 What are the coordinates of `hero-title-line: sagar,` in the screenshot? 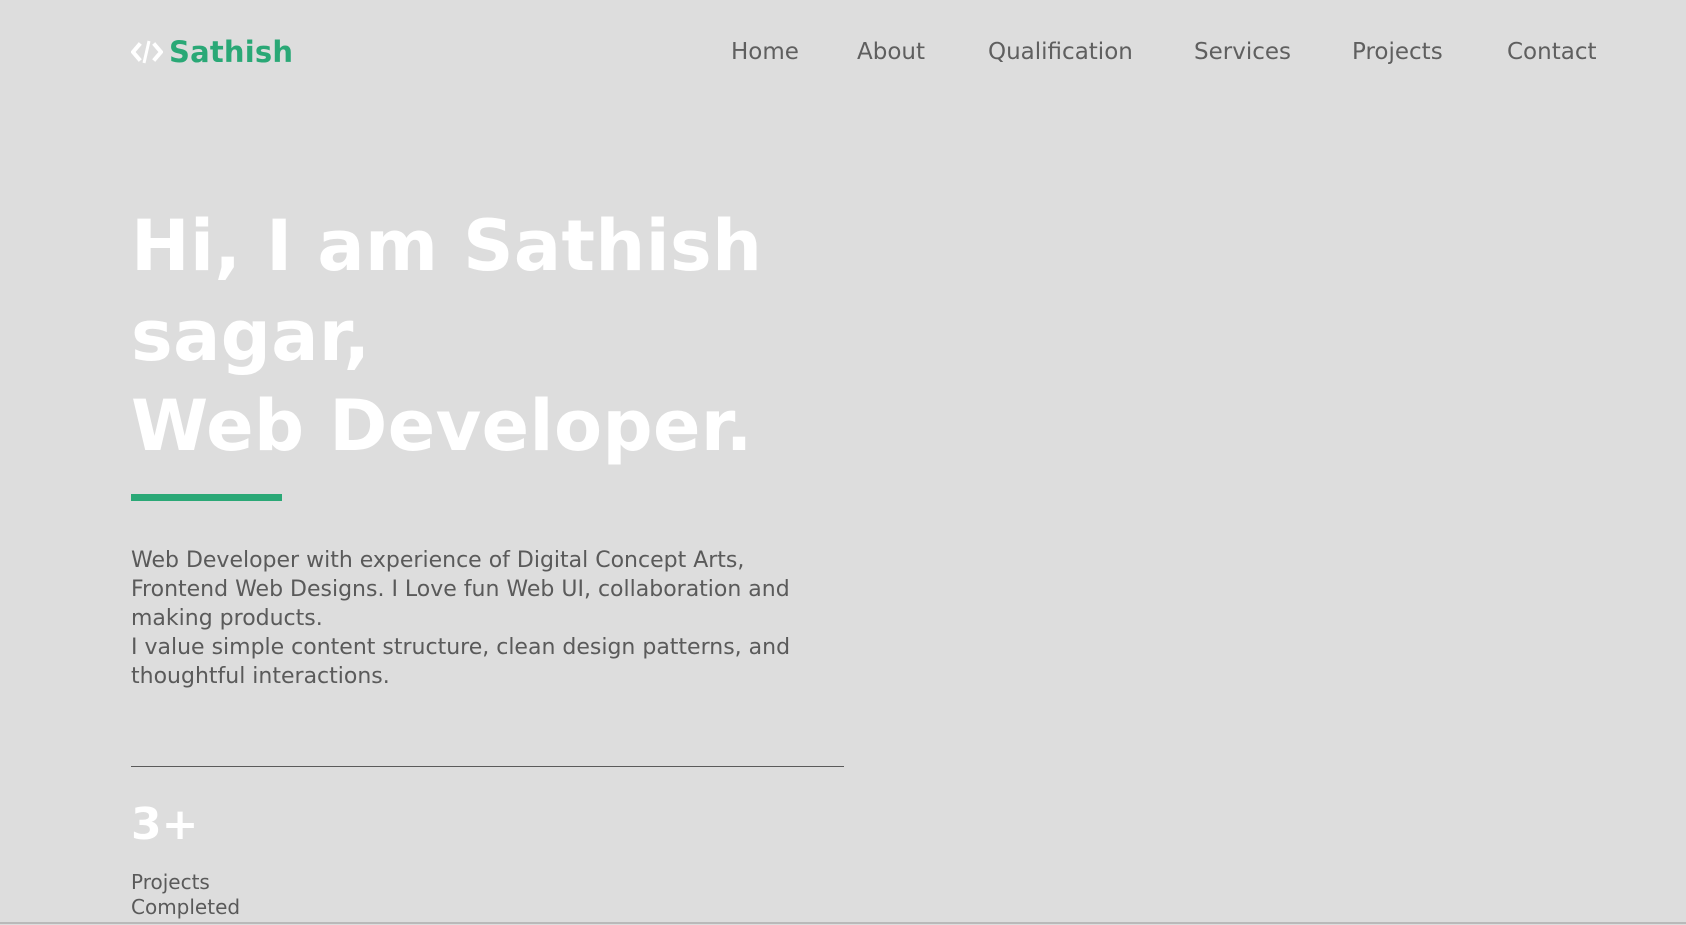 It's located at (251, 336).